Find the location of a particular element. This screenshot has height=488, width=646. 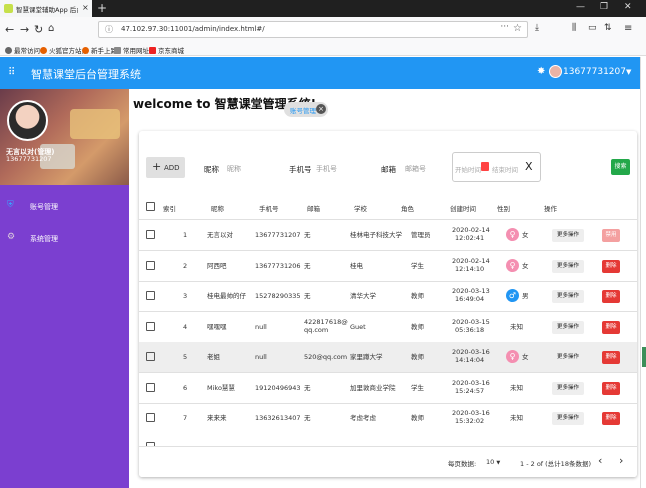

scrollbar-thumb is located at coordinates (644, 357).